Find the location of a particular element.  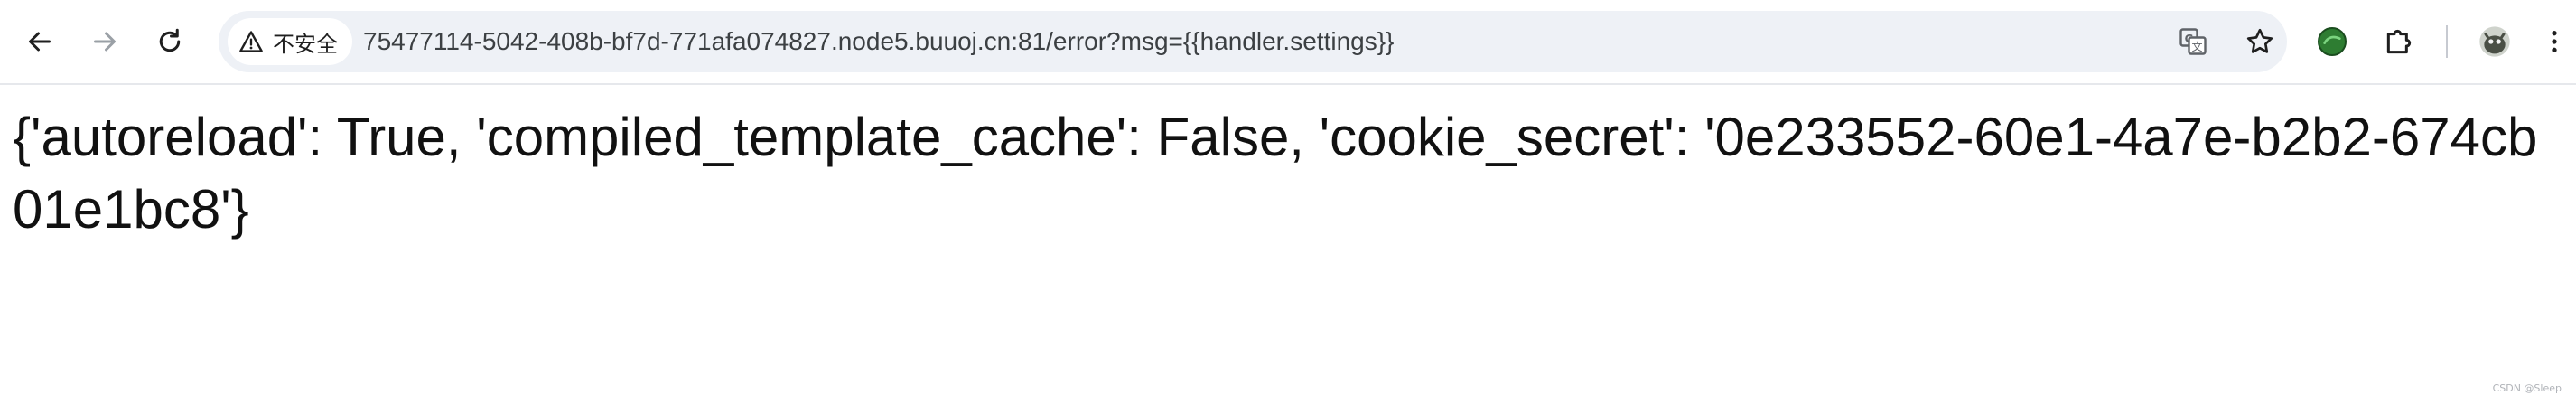

back-button is located at coordinates (40, 41).